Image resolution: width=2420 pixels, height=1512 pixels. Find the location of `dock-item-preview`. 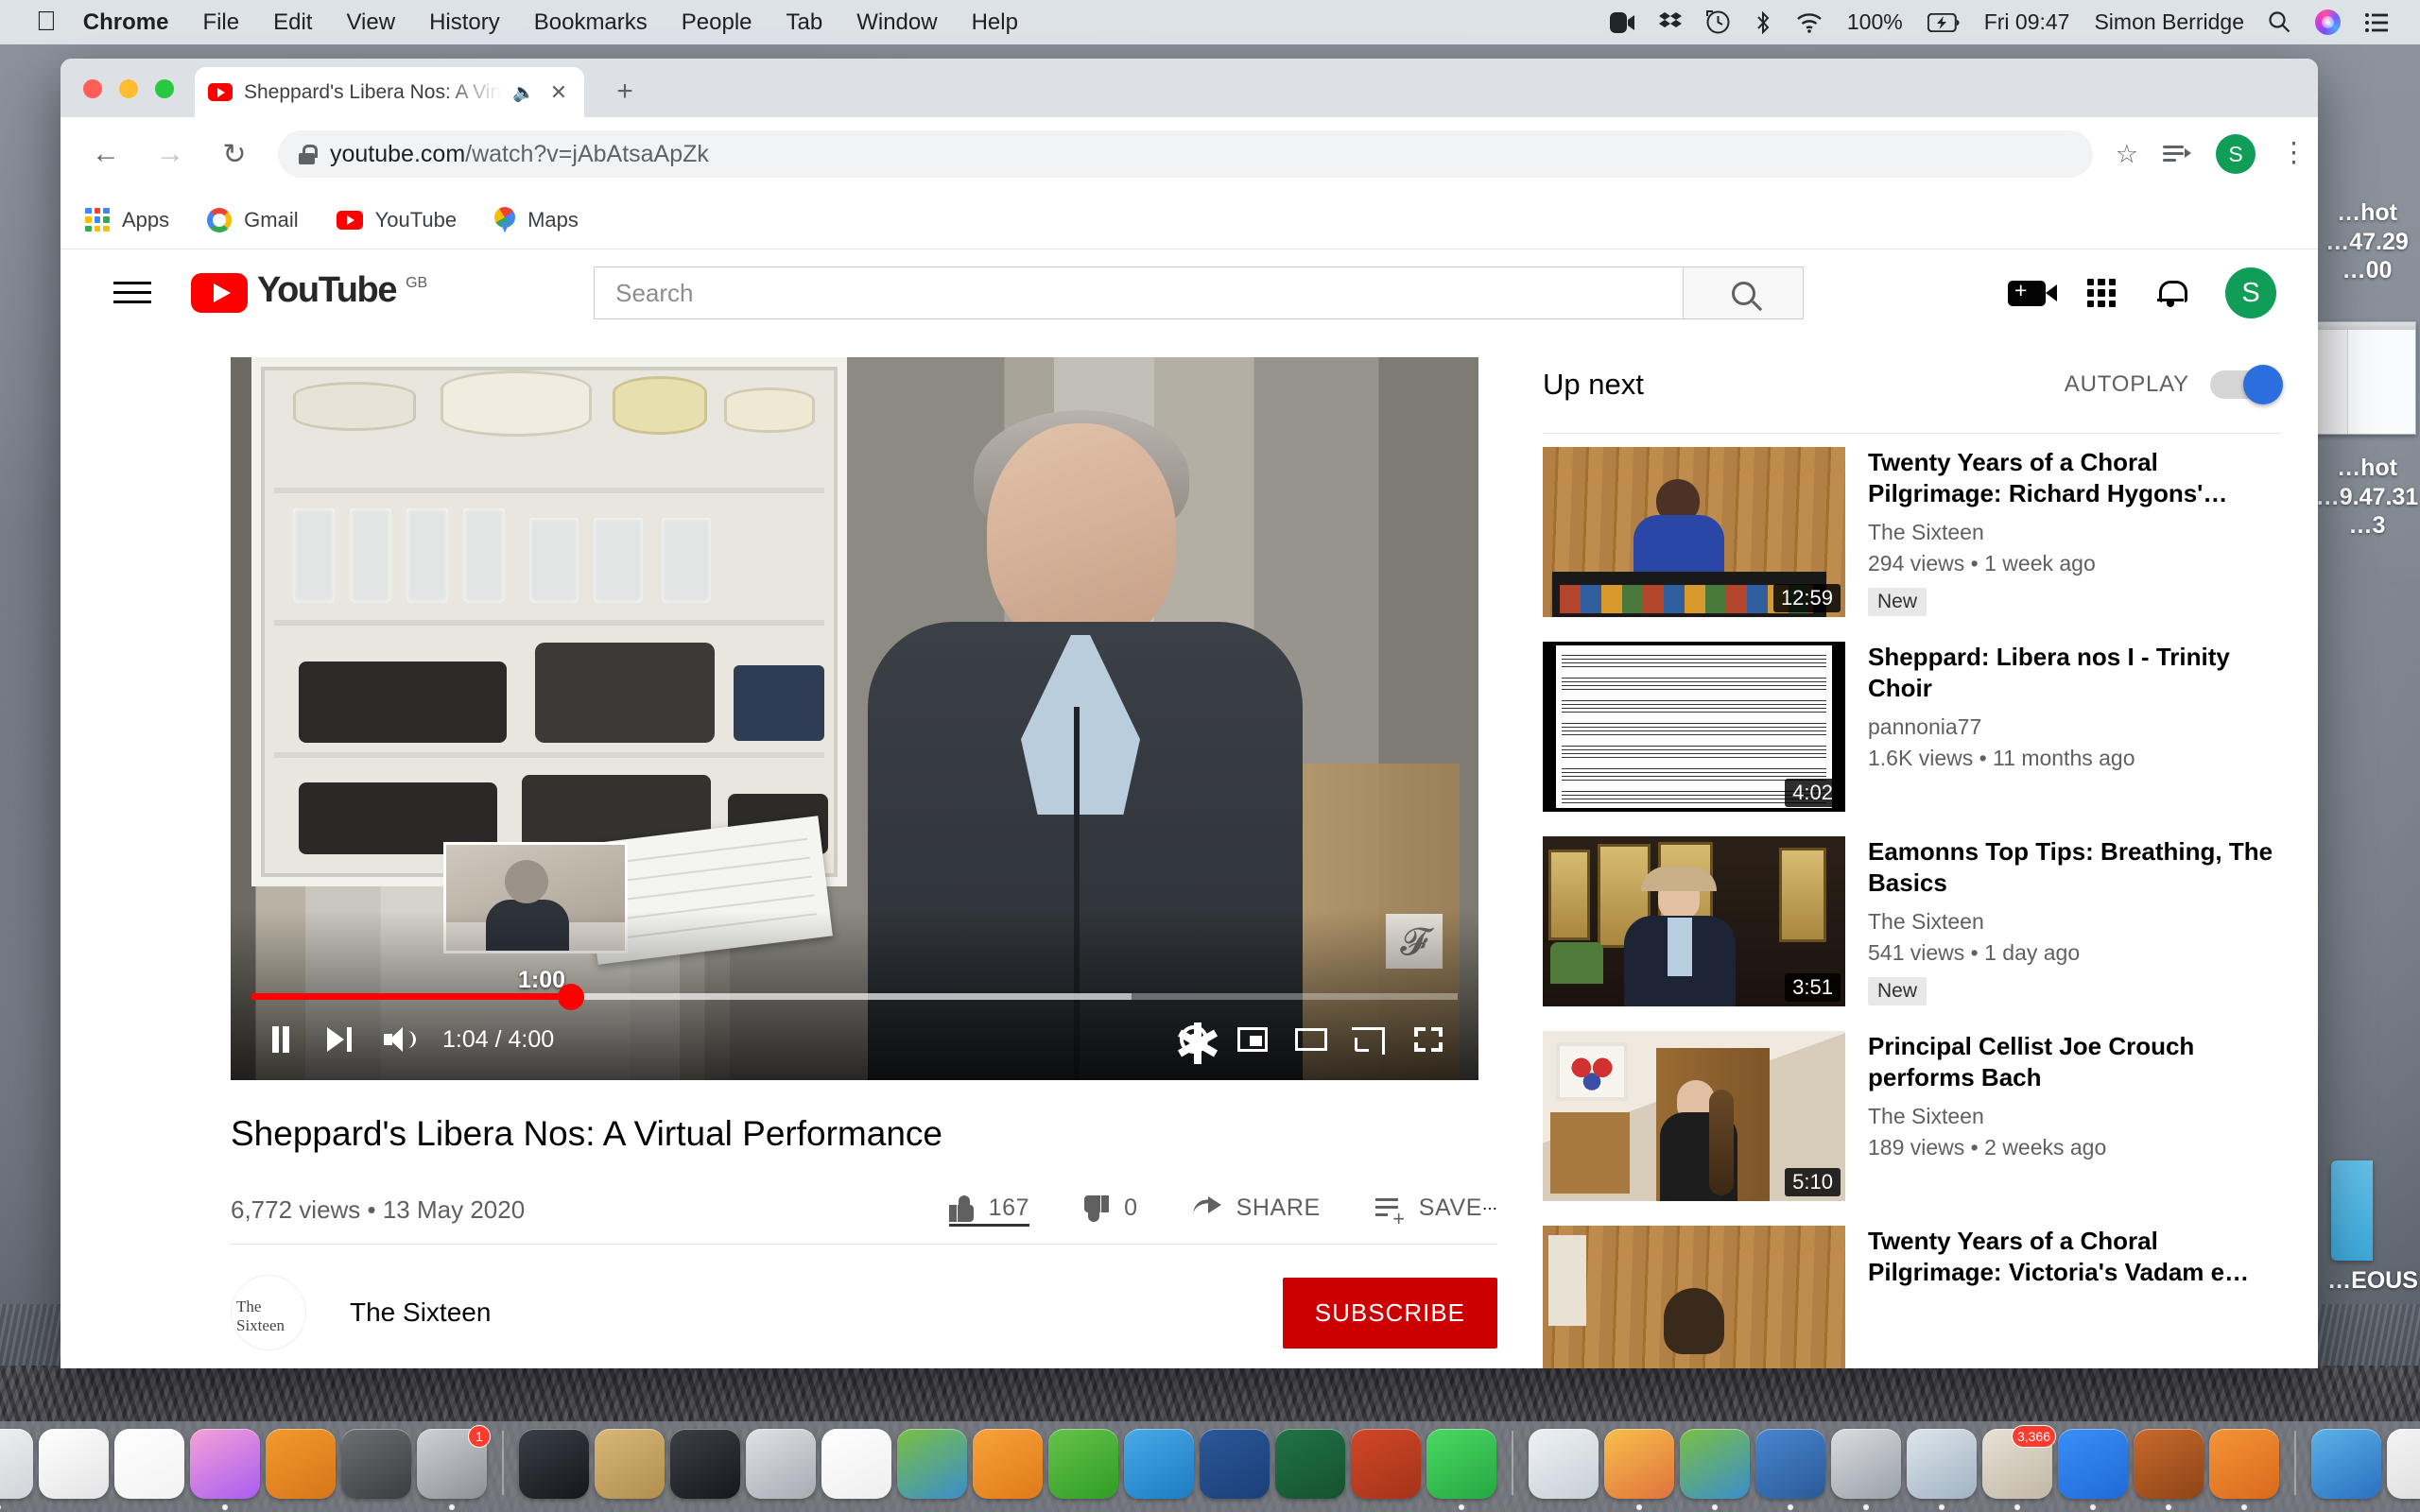

dock-item-preview is located at coordinates (1942, 1469).